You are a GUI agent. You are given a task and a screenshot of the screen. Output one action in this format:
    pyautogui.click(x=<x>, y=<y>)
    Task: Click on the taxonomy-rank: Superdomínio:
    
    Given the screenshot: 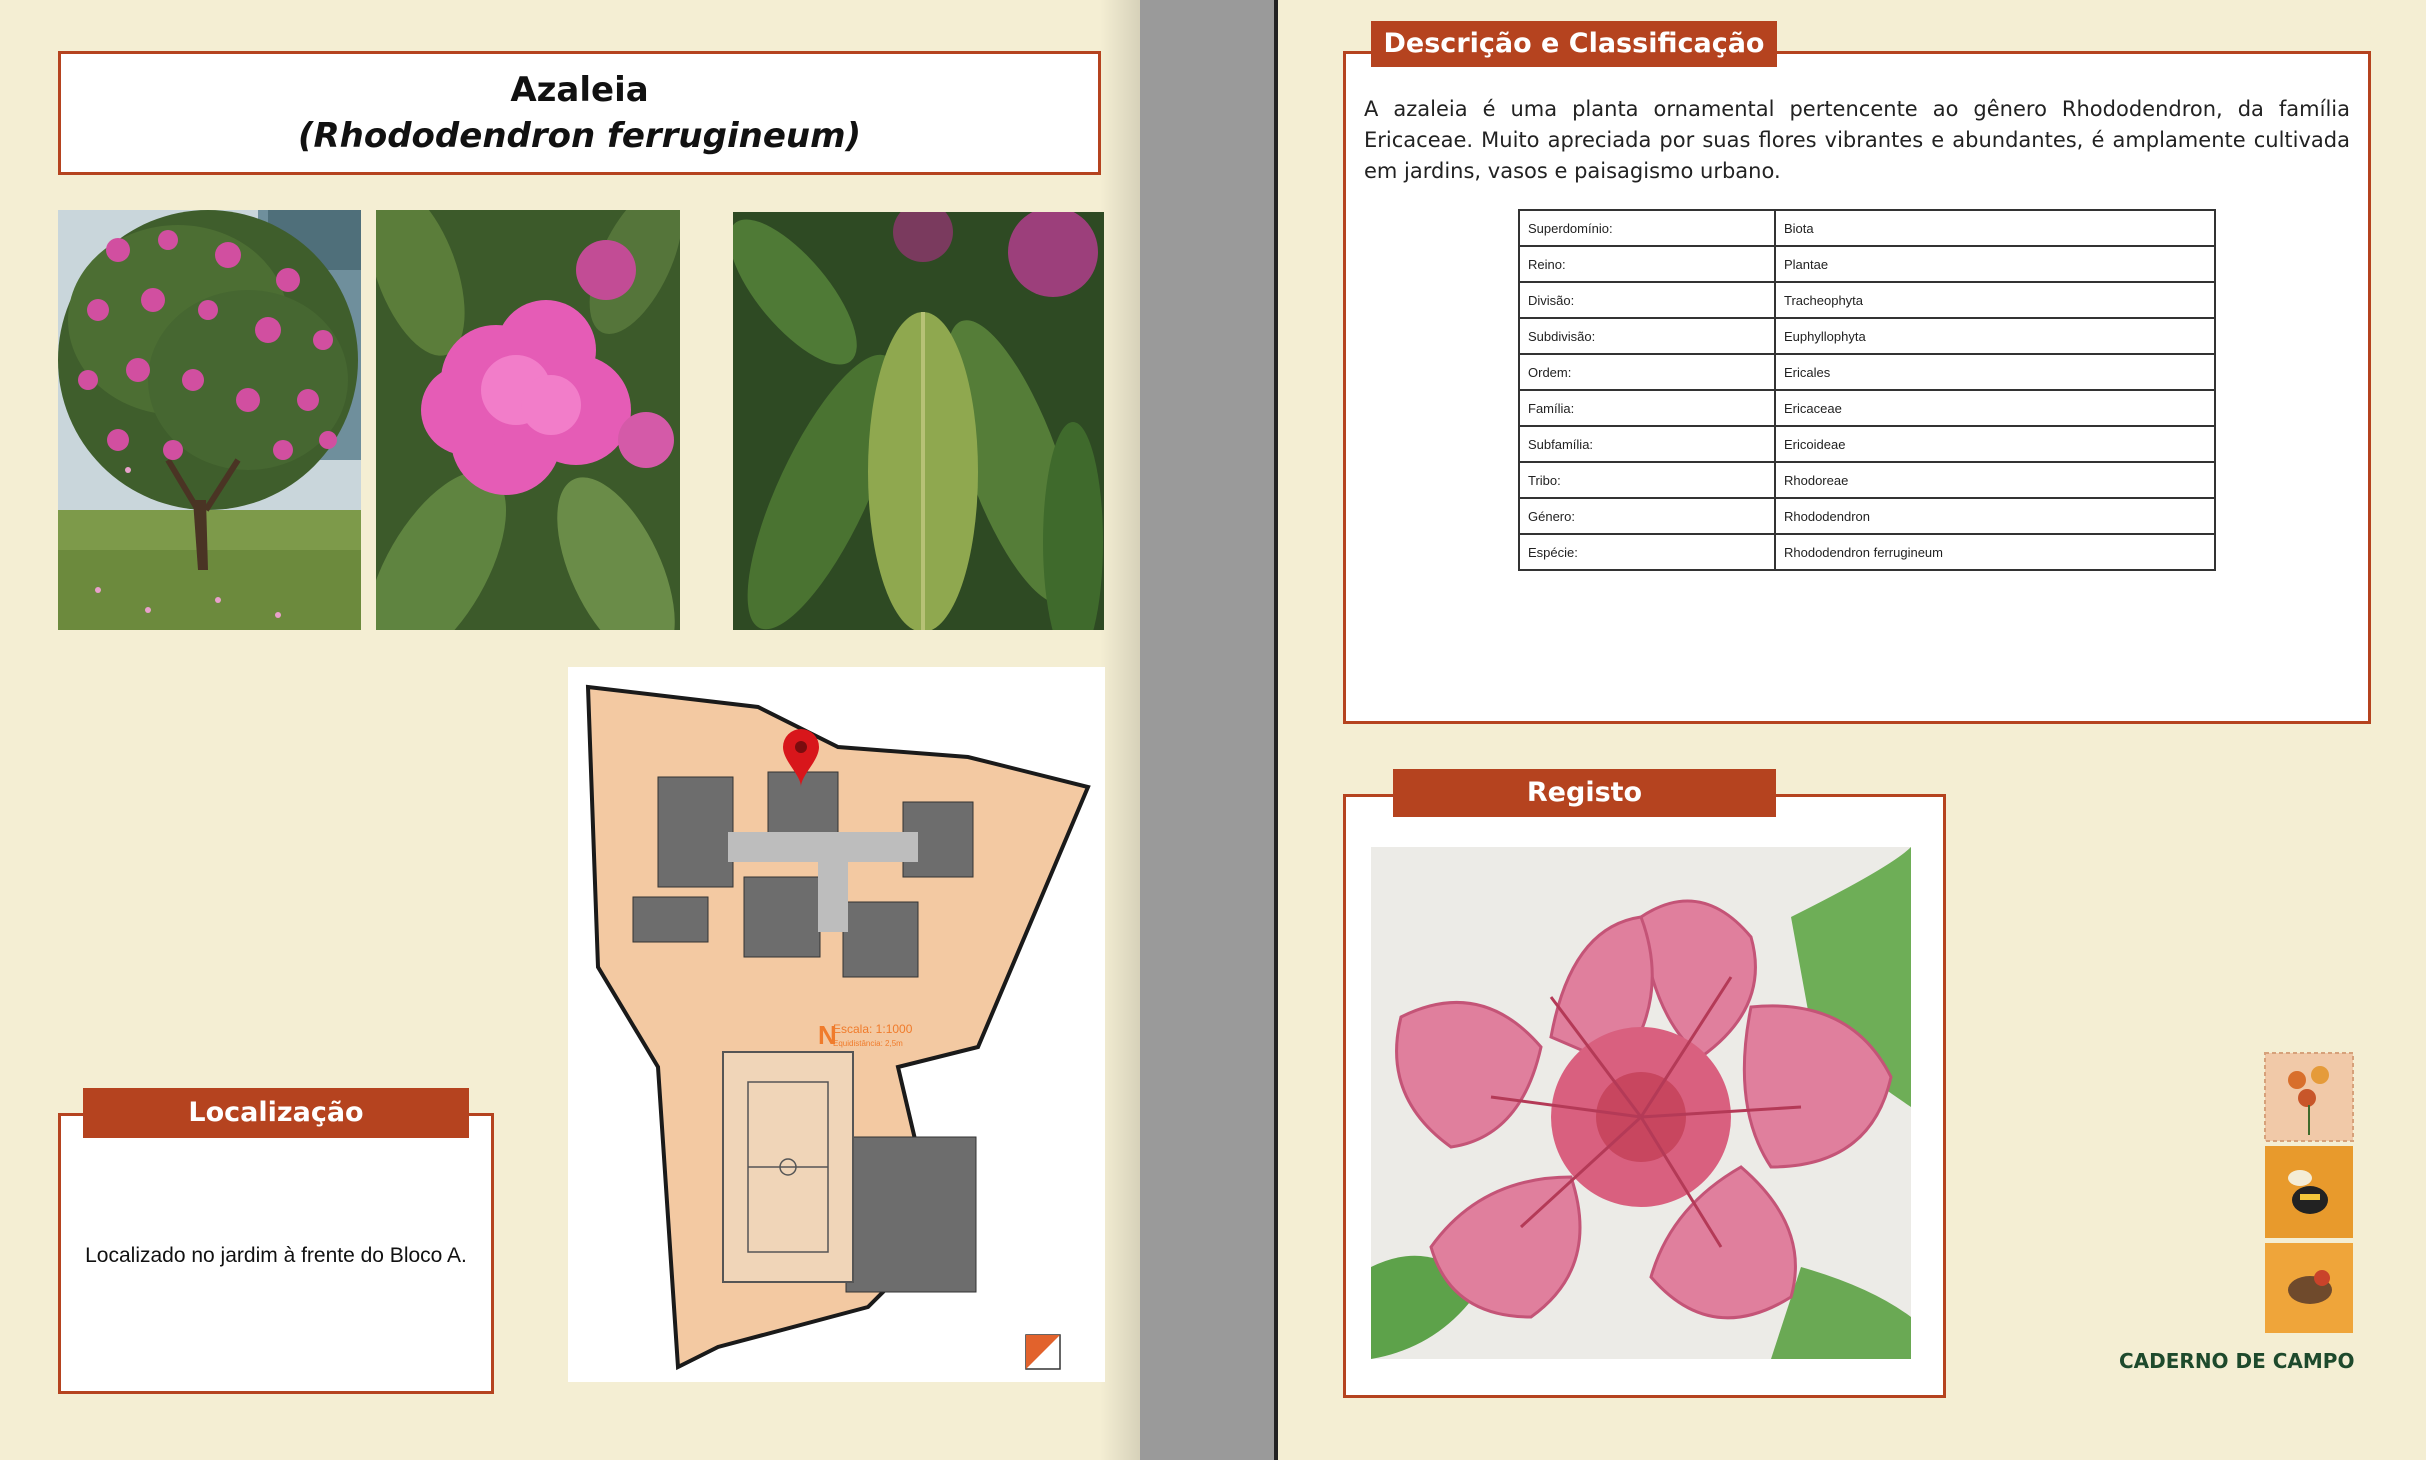 What is the action you would take?
    pyautogui.click(x=1647, y=228)
    